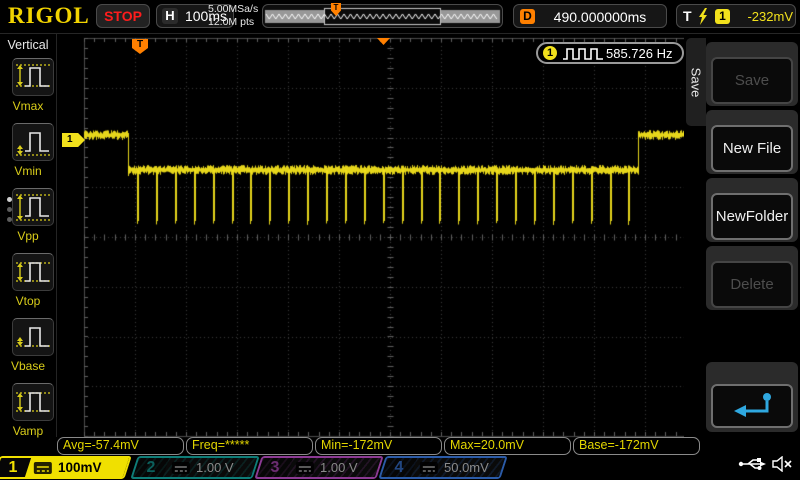  I want to click on vtop-icon, so click(33, 272).